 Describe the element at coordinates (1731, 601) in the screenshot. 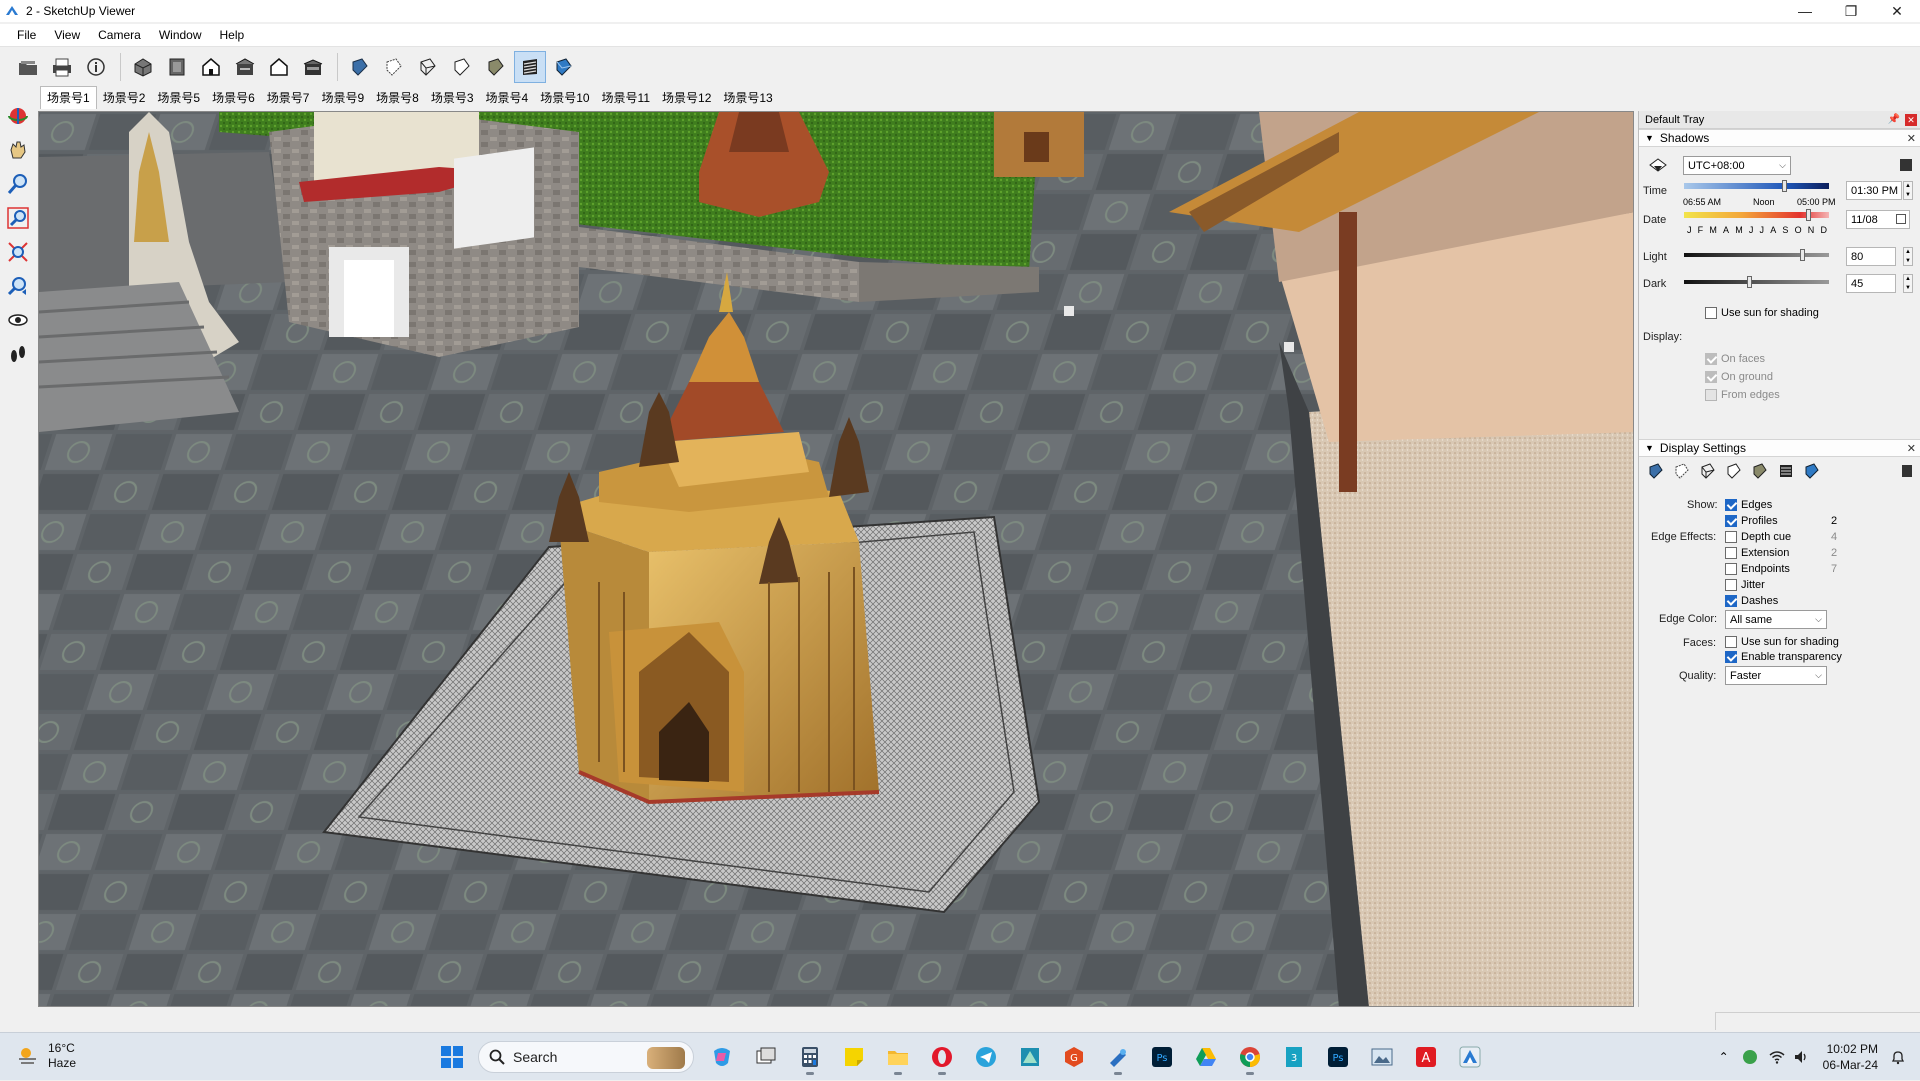

I see `dashes-checkbox` at that location.